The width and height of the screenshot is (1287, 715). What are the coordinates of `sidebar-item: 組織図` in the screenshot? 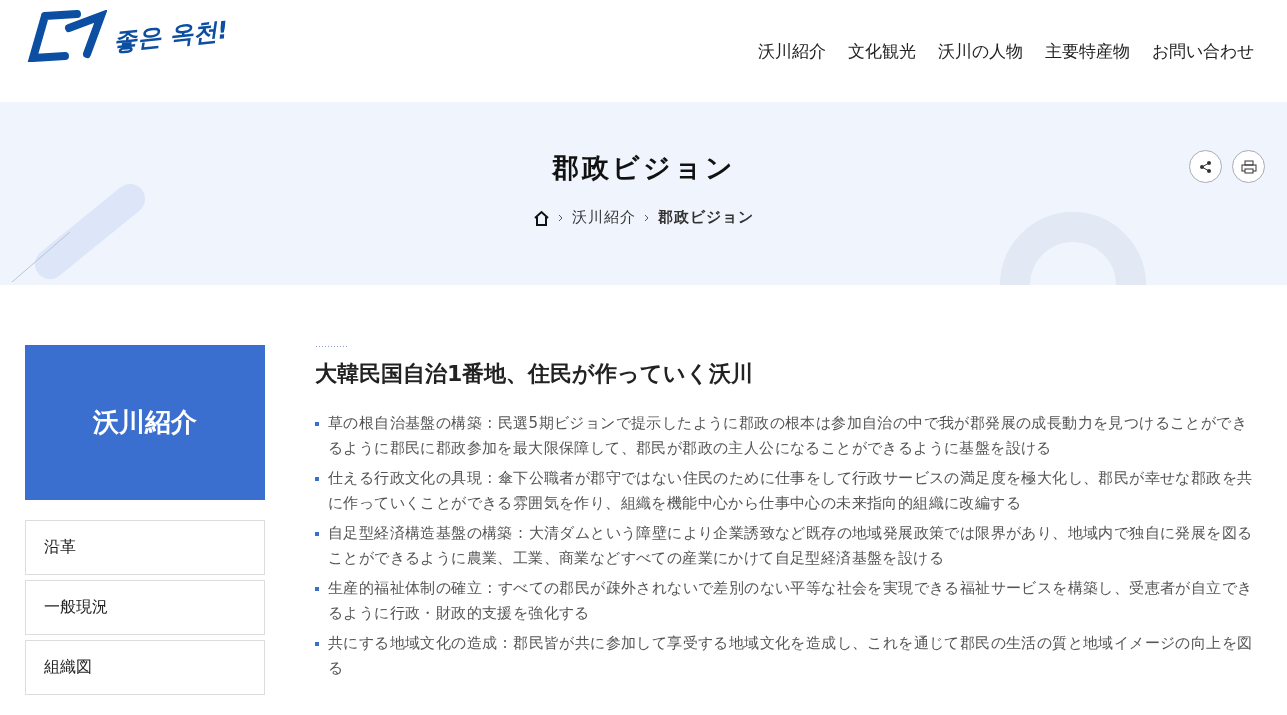 It's located at (145, 667).